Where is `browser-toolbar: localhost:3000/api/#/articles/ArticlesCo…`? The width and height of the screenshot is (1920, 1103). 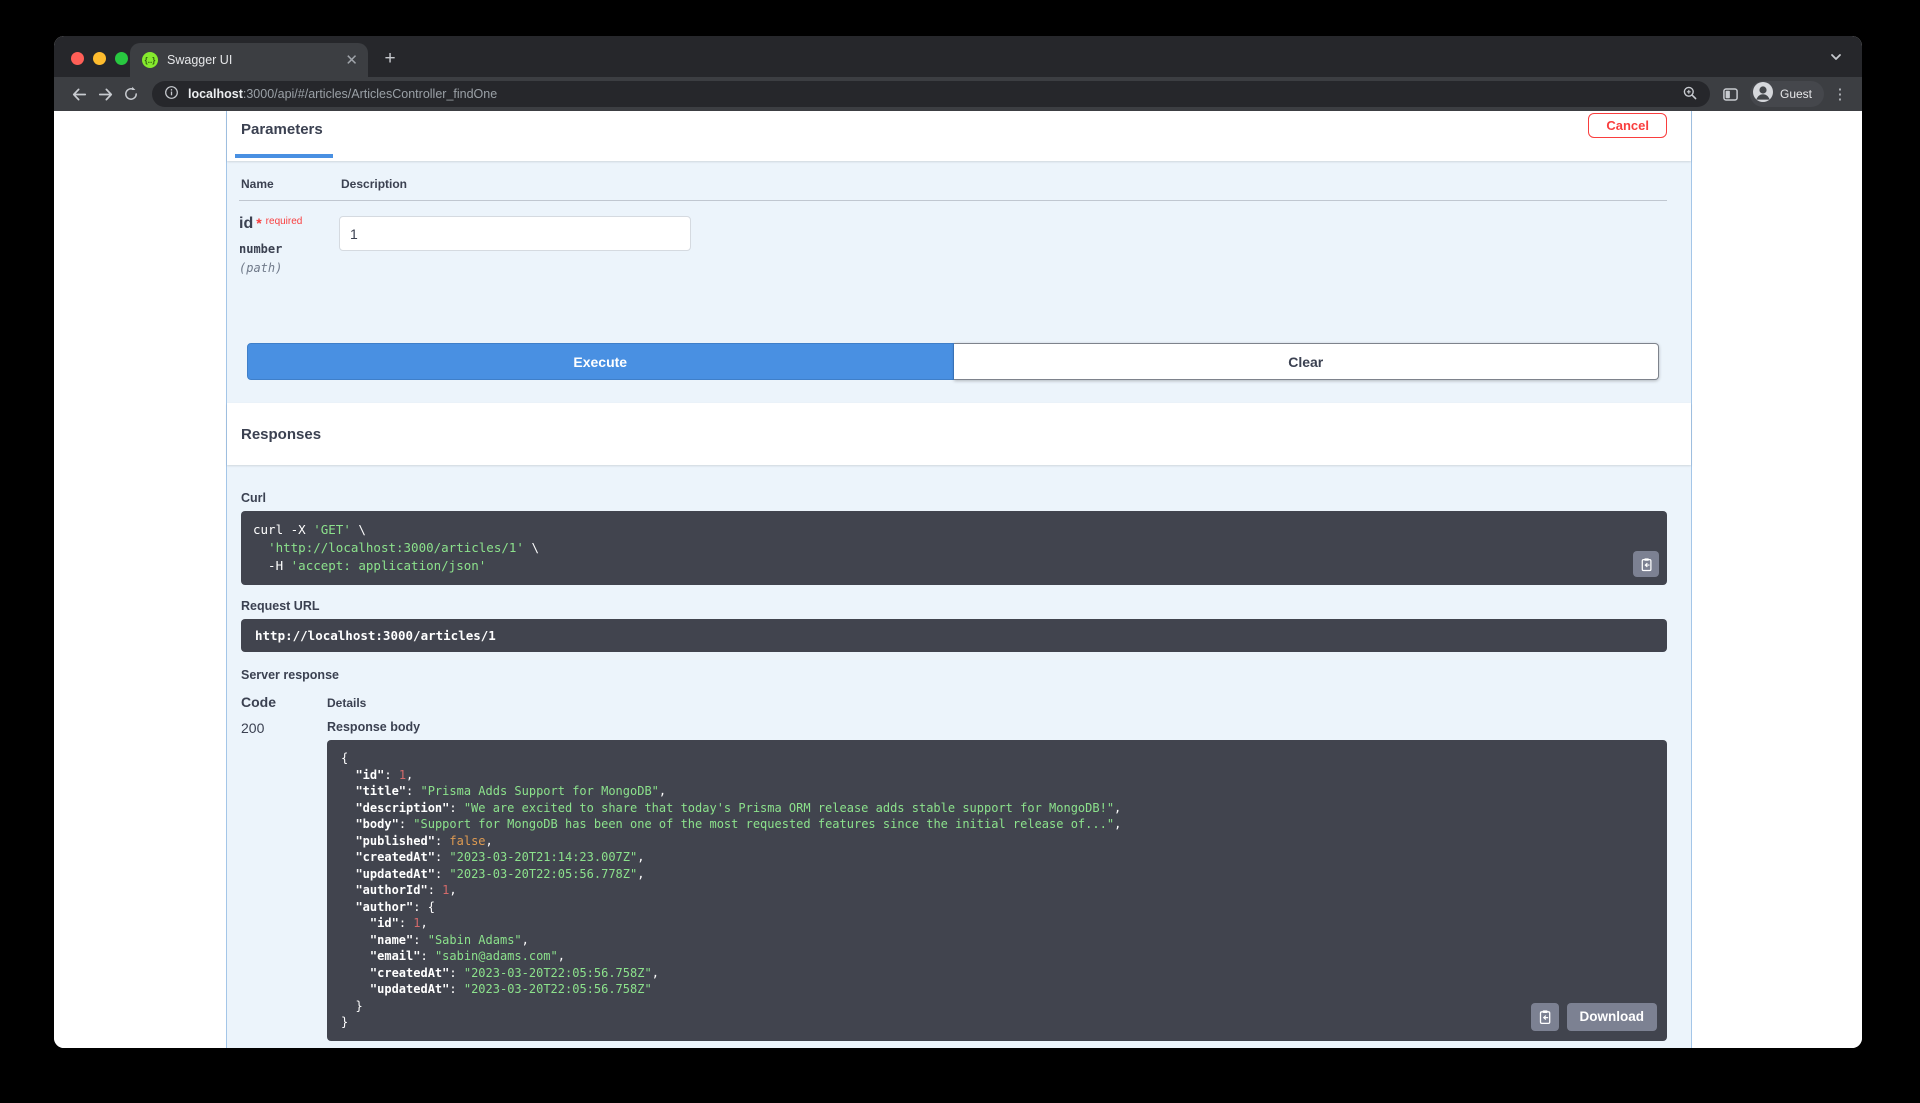 browser-toolbar: localhost:3000/api/#/articles/ArticlesCo… is located at coordinates (958, 94).